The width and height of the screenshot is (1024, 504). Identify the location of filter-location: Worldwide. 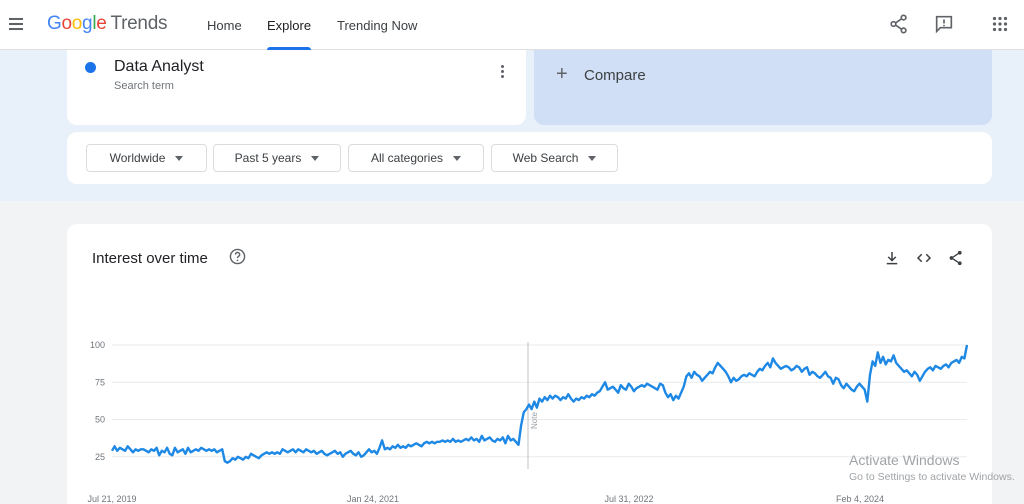
(146, 158).